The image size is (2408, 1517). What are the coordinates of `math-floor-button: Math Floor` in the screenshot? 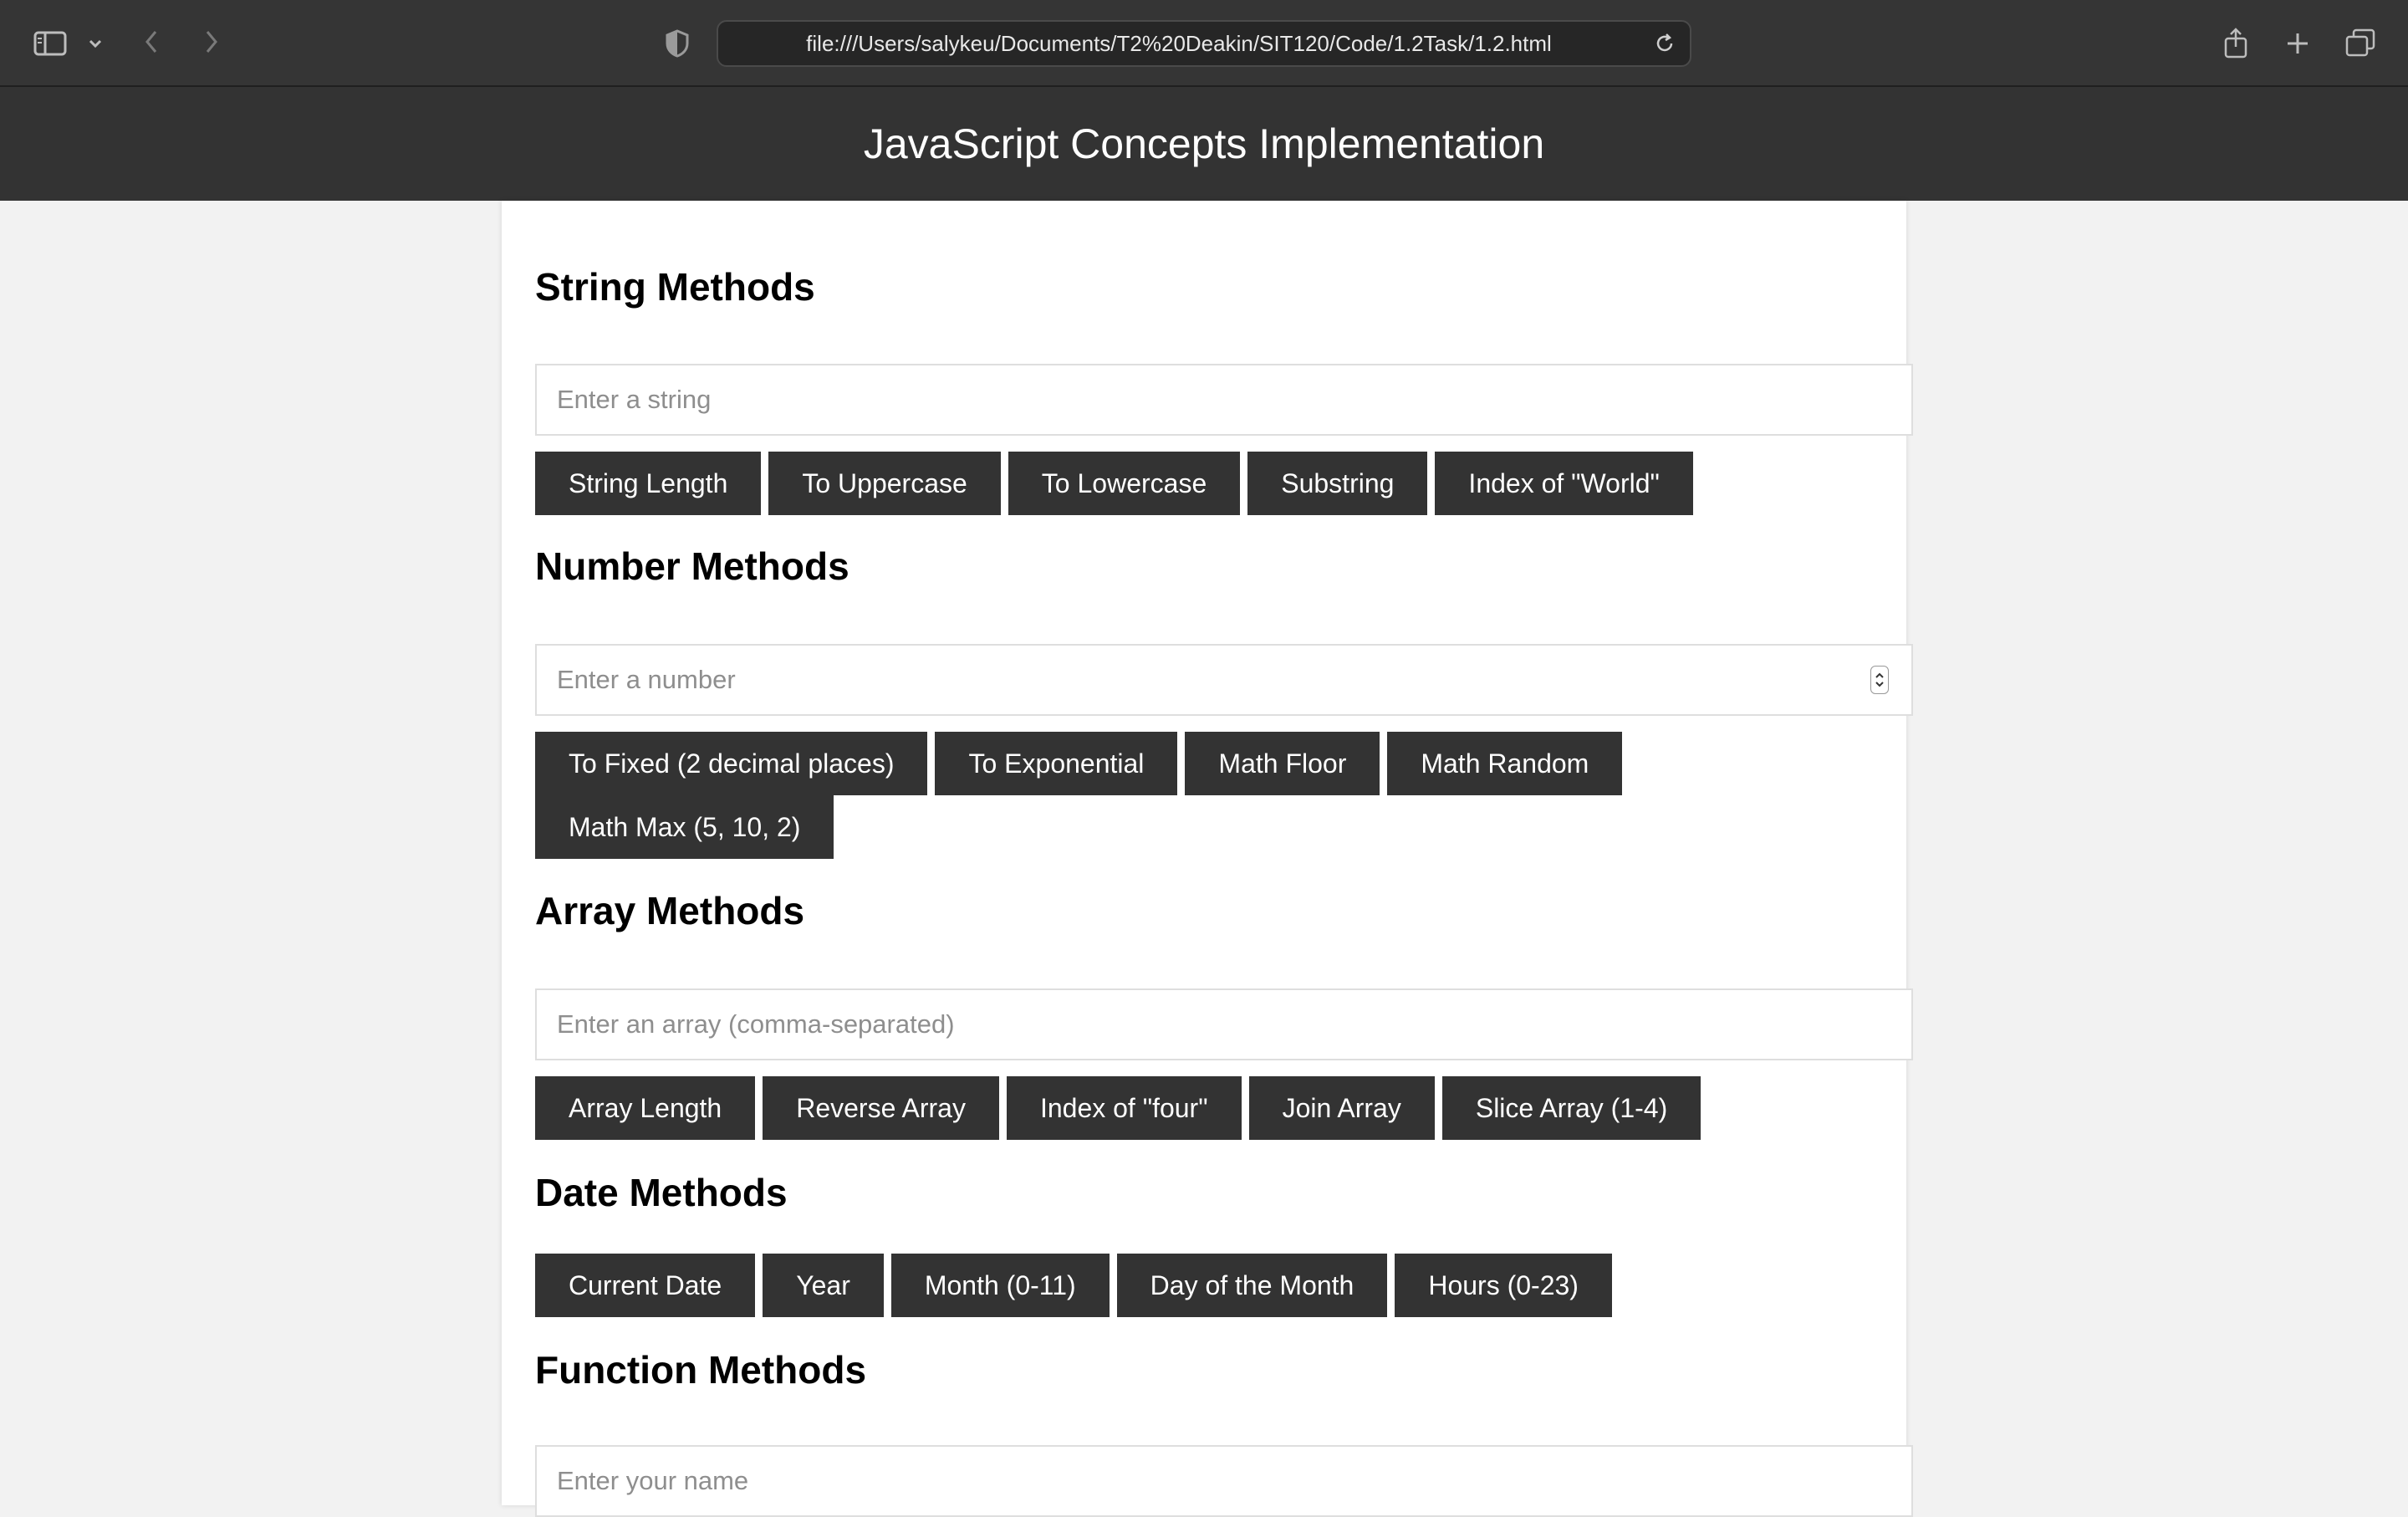 It's located at (1282, 763).